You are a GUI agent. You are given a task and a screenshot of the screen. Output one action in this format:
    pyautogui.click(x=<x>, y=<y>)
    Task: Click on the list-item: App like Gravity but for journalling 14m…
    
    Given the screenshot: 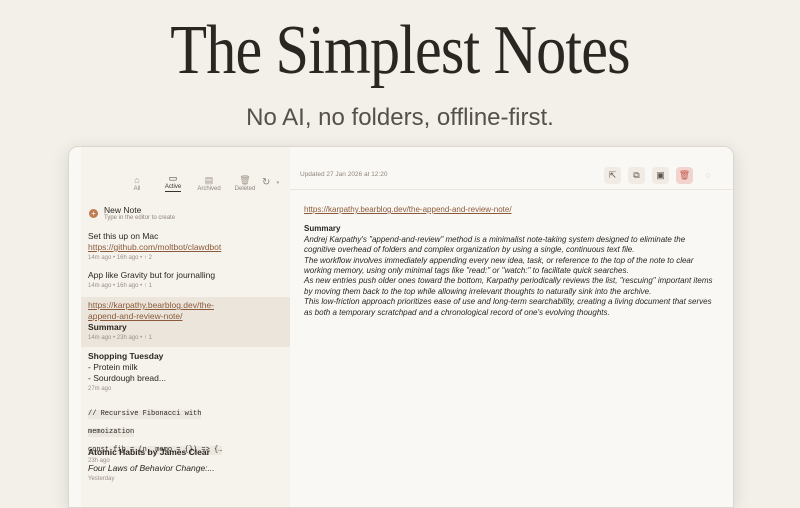 What is the action you would take?
    pyautogui.click(x=185, y=279)
    